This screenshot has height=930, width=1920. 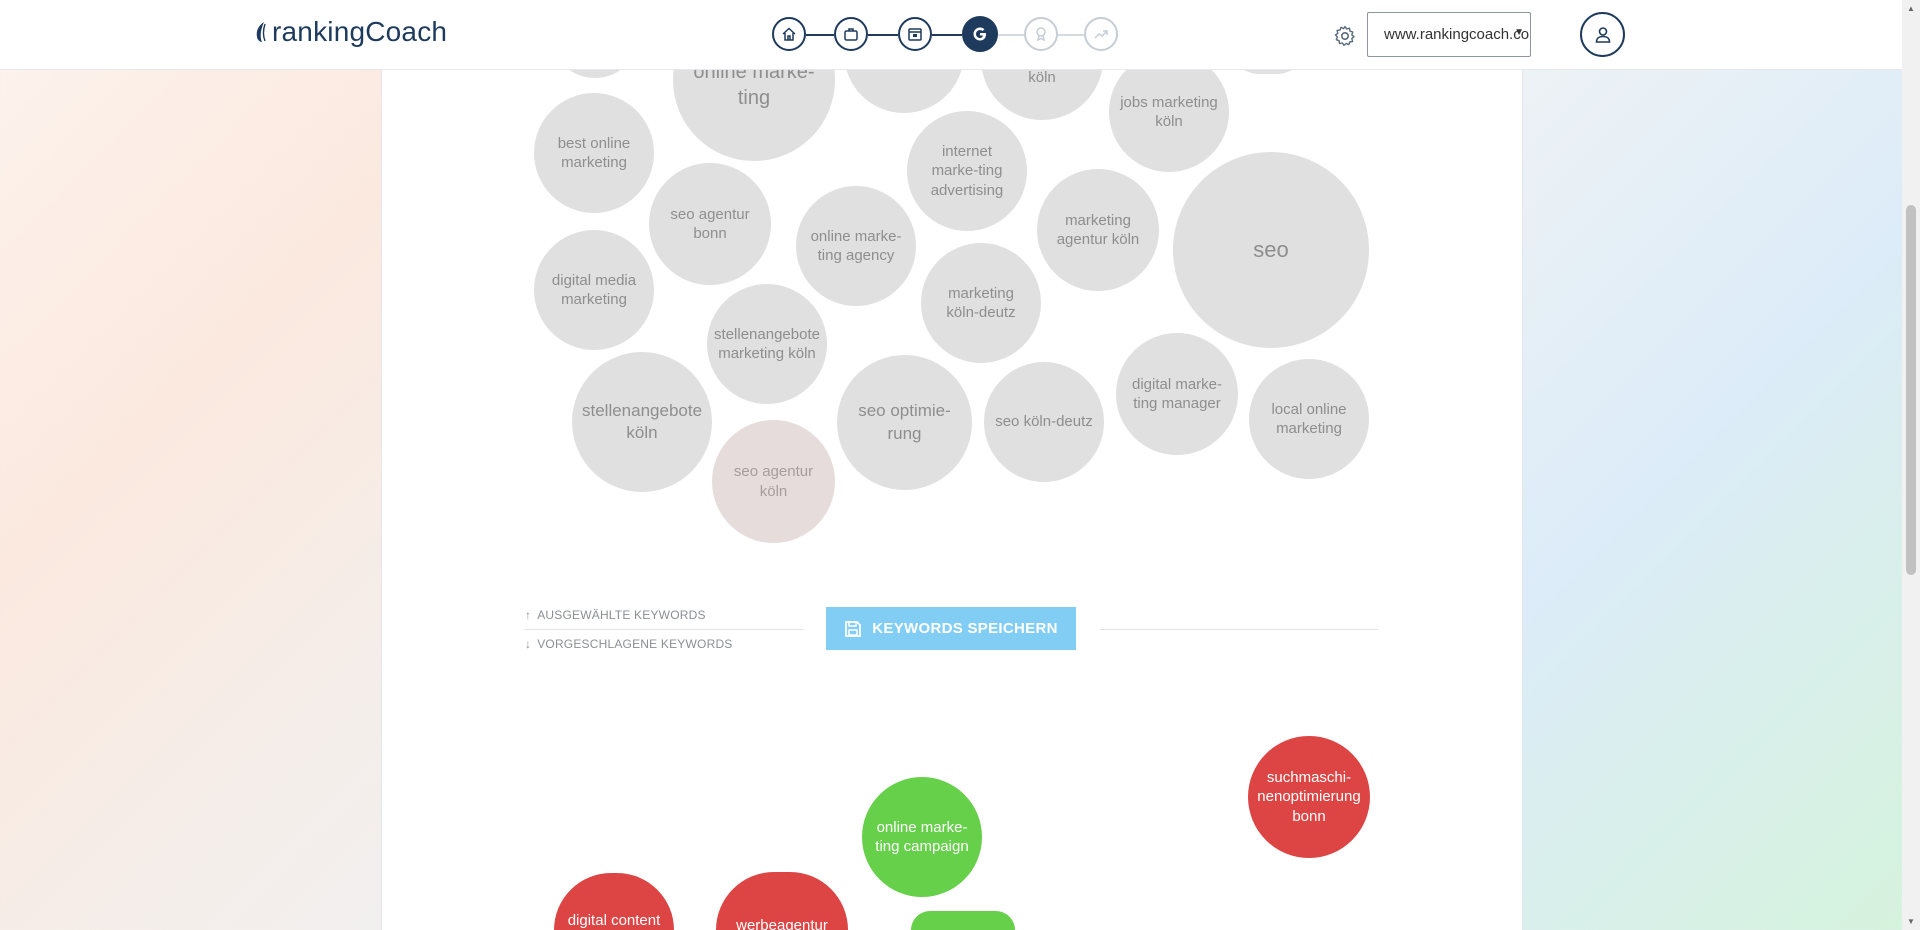 I want to click on briefcase-icon, so click(x=851, y=34).